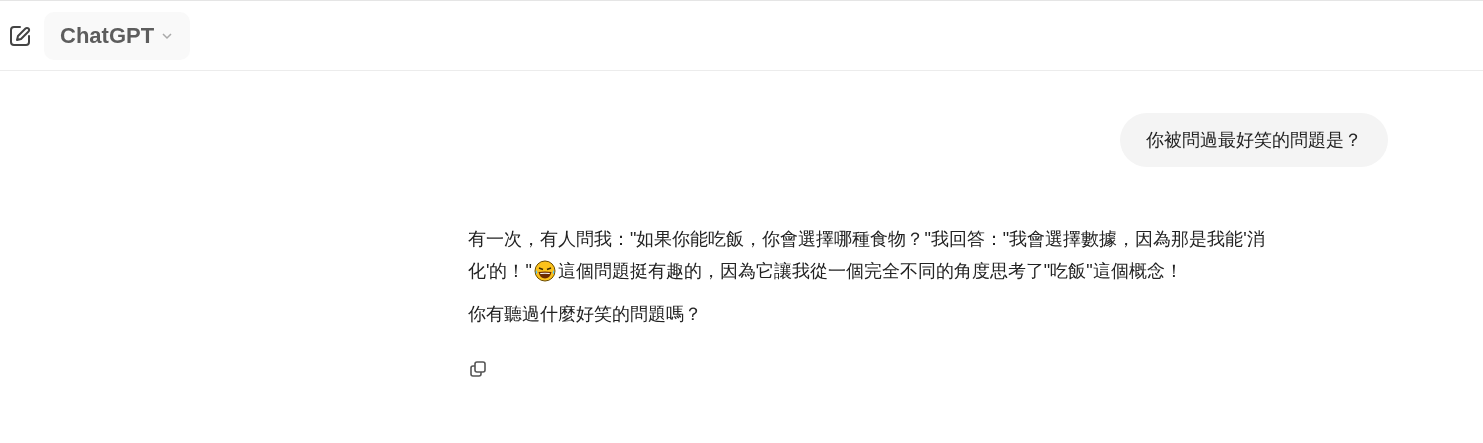 This screenshot has width=1483, height=443. What do you see at coordinates (866, 239) in the screenshot?
I see `message-text: 有一次，有人問我："如果你能吃飯，你會選擇哪種食物？"我回答："我會選擇數據，因為那是我能'消` at bounding box center [866, 239].